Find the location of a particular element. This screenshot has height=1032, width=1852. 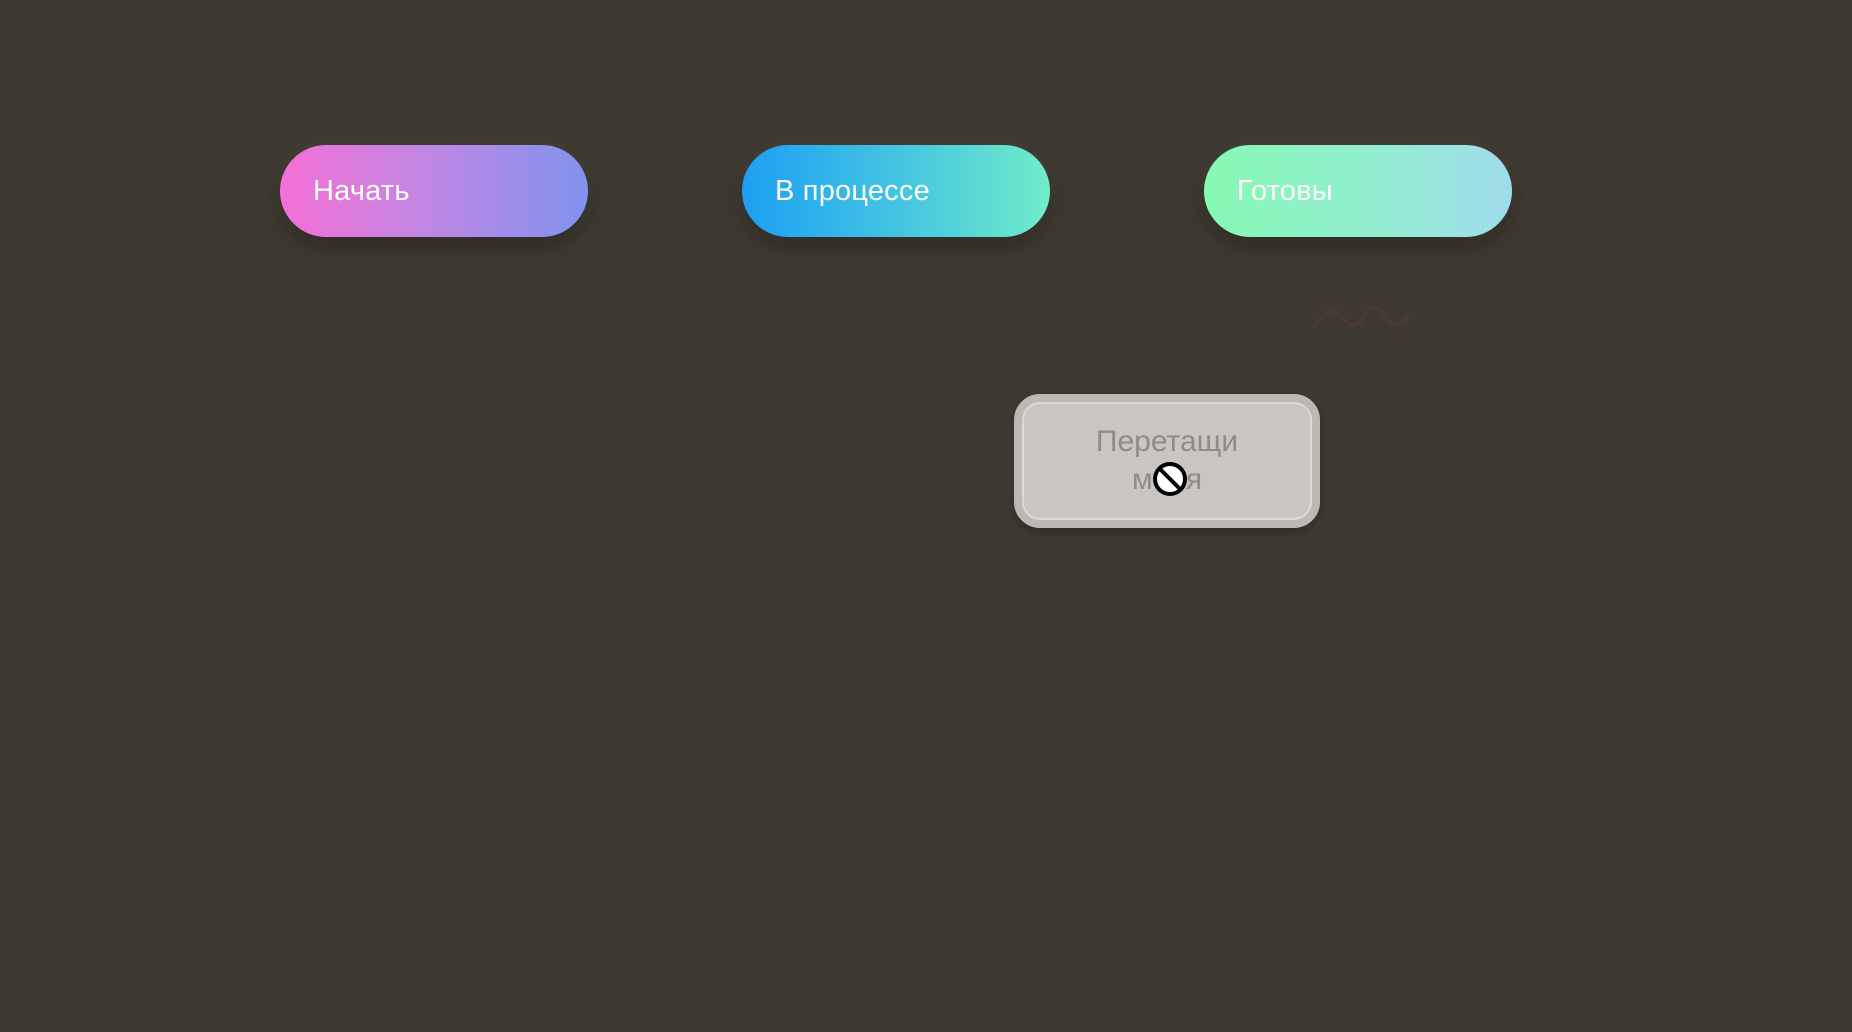

column-header-done: Готовы is located at coordinates (1358, 191).